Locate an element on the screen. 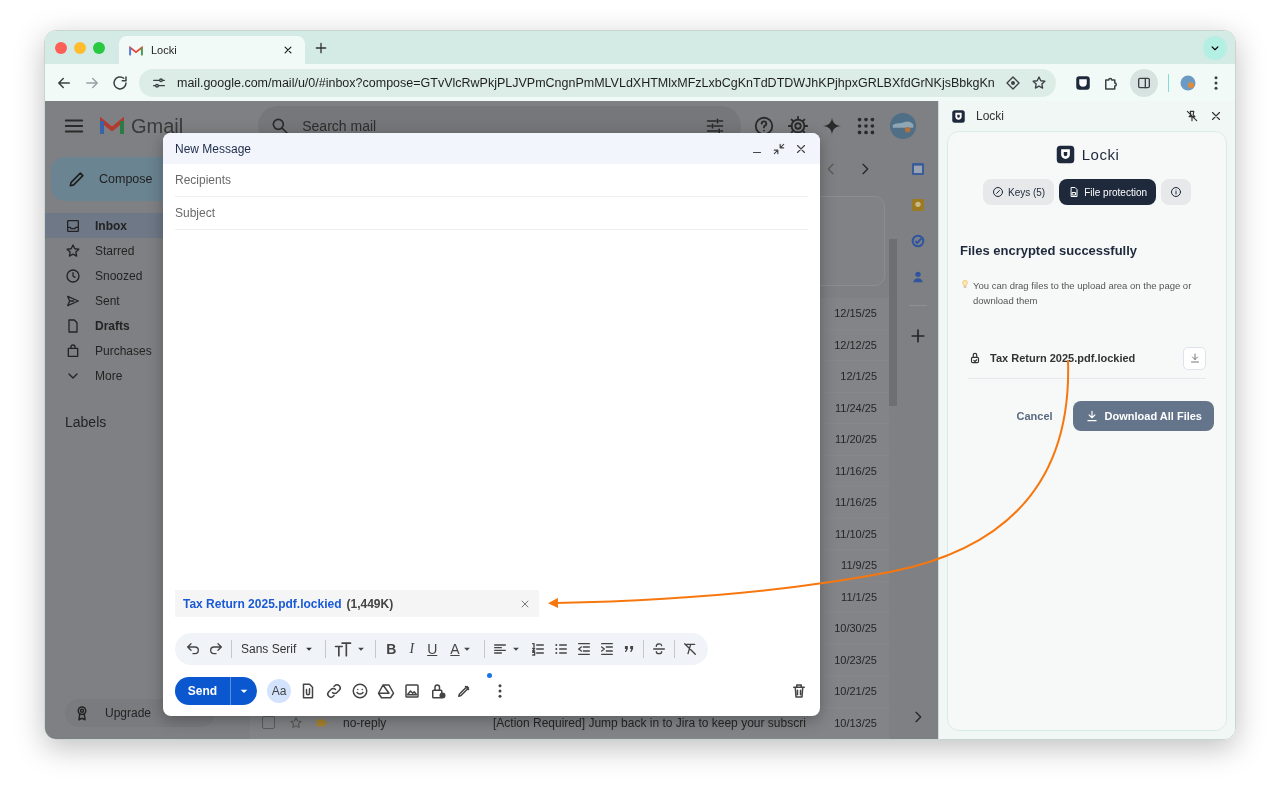  locked-file-icon is located at coordinates (975, 358).